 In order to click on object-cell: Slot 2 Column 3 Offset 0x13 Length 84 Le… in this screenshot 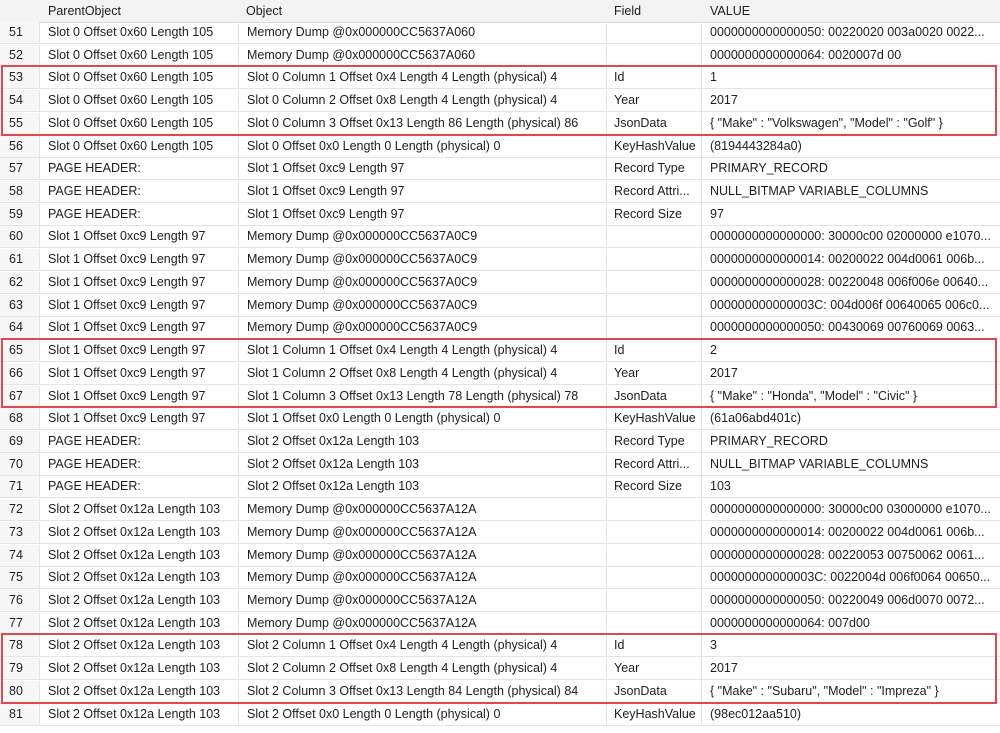, I will do `click(423, 691)`.